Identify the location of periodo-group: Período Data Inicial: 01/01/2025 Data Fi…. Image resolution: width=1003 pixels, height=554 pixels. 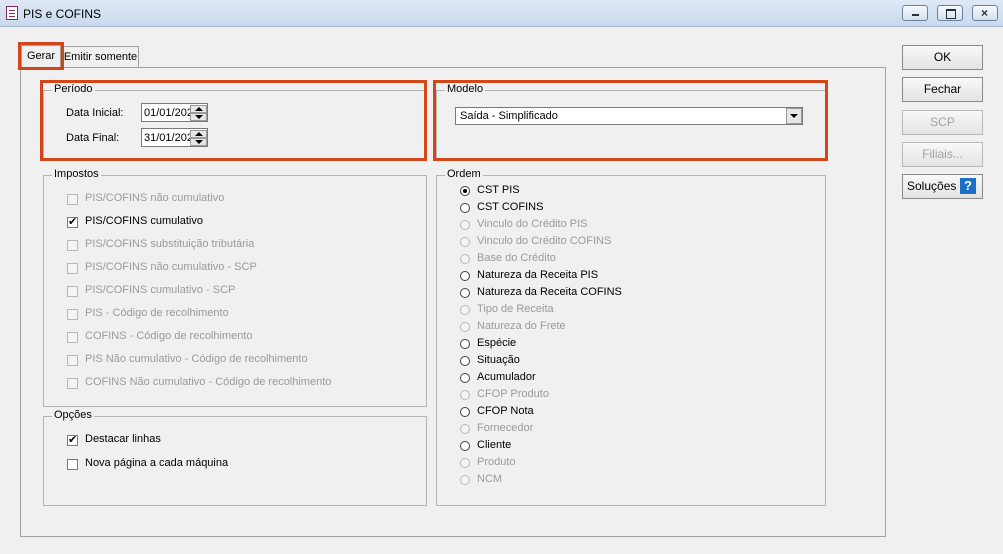
(235, 121).